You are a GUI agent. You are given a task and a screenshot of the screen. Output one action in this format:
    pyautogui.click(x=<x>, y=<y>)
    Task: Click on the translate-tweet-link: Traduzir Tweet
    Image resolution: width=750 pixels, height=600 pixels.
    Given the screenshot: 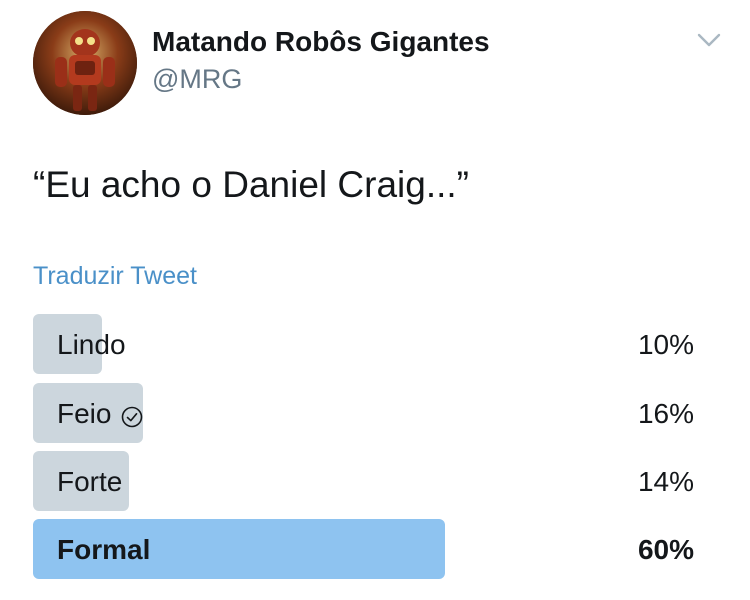 What is the action you would take?
    pyautogui.click(x=115, y=276)
    